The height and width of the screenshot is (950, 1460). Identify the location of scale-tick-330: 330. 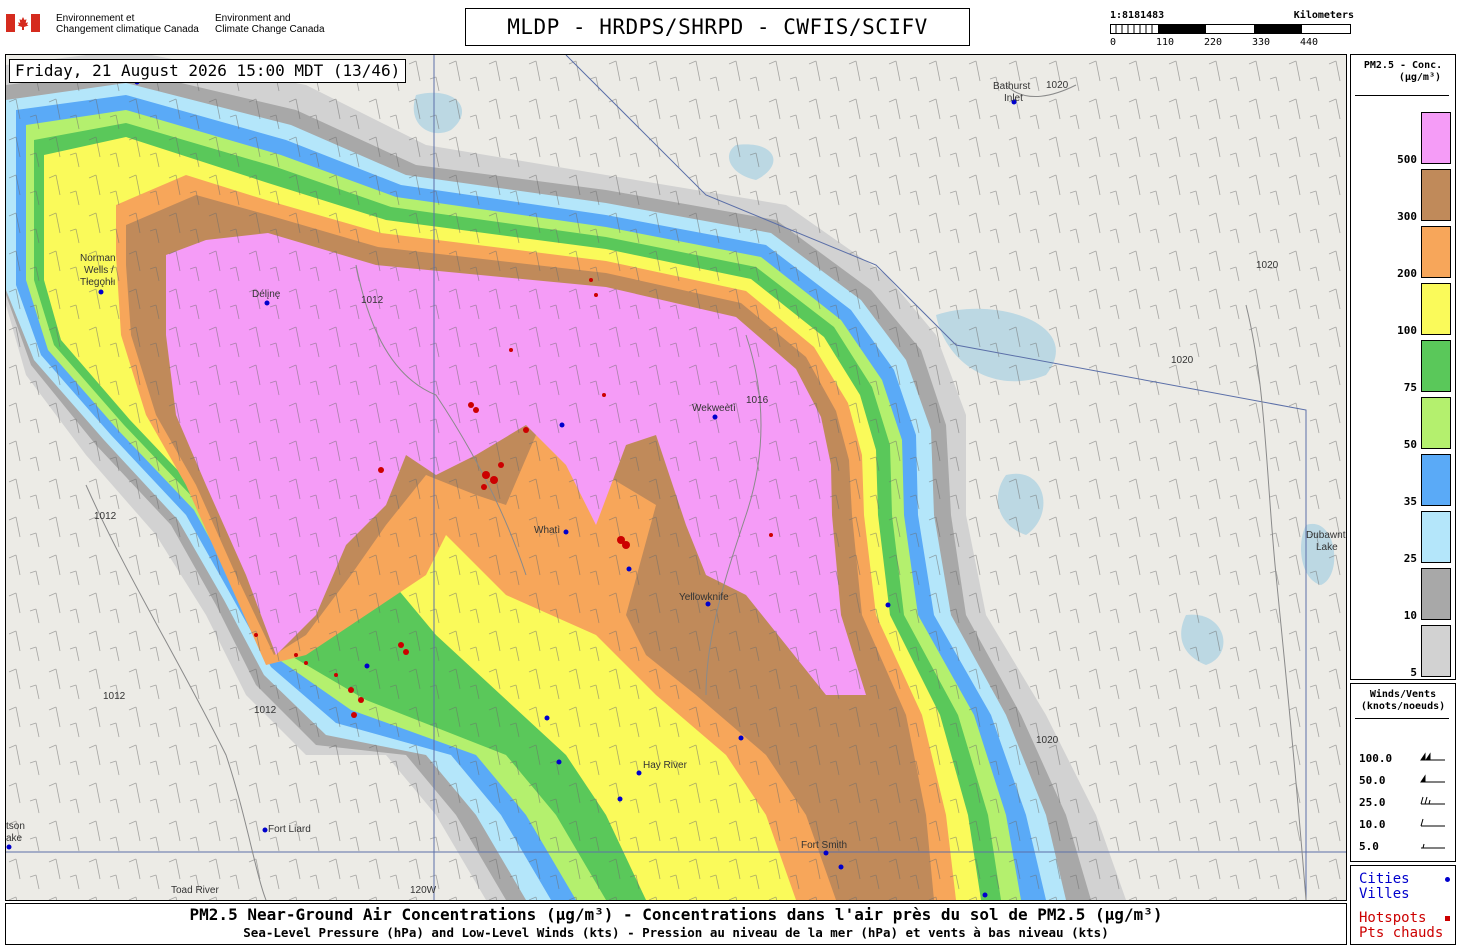
(1261, 42).